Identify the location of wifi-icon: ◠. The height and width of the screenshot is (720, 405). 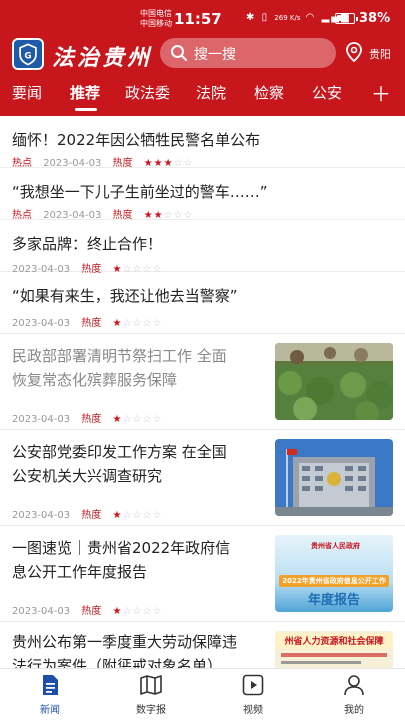
(311, 17).